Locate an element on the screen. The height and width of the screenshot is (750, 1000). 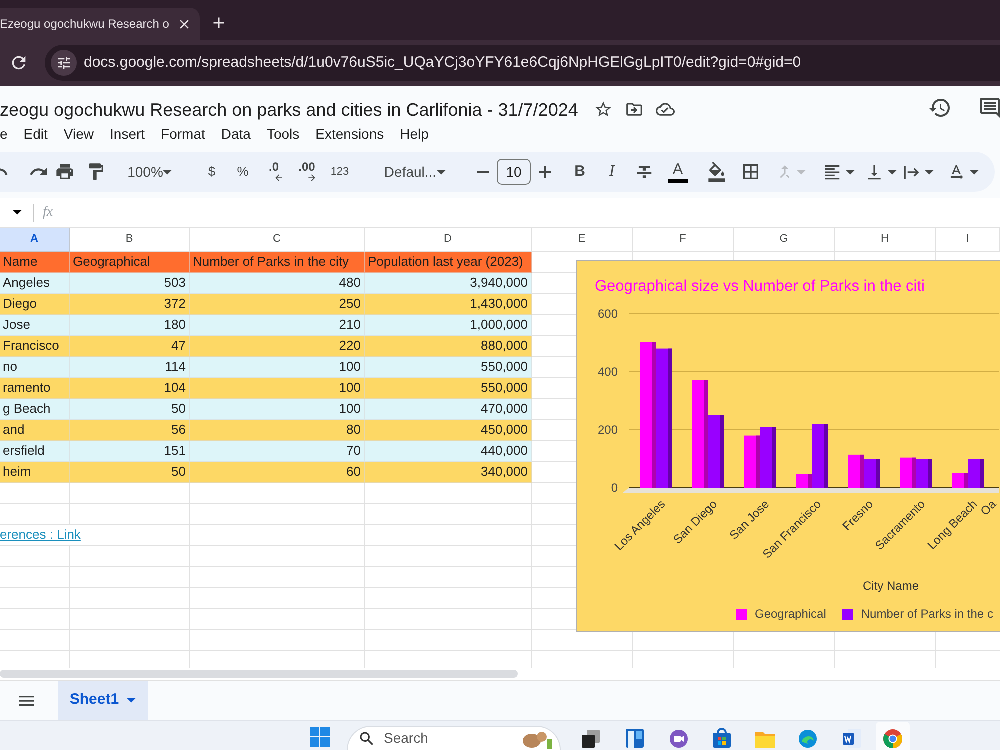
cloud-check-icon is located at coordinates (666, 109).